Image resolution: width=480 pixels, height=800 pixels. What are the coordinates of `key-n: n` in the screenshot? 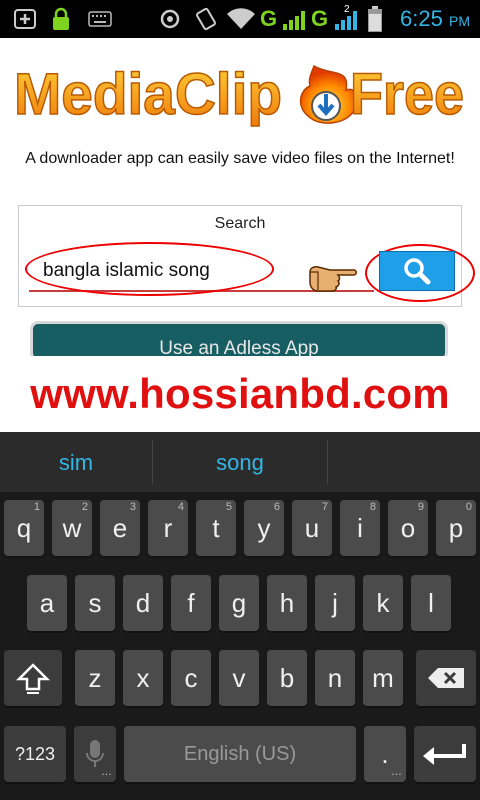 It's located at (335, 678).